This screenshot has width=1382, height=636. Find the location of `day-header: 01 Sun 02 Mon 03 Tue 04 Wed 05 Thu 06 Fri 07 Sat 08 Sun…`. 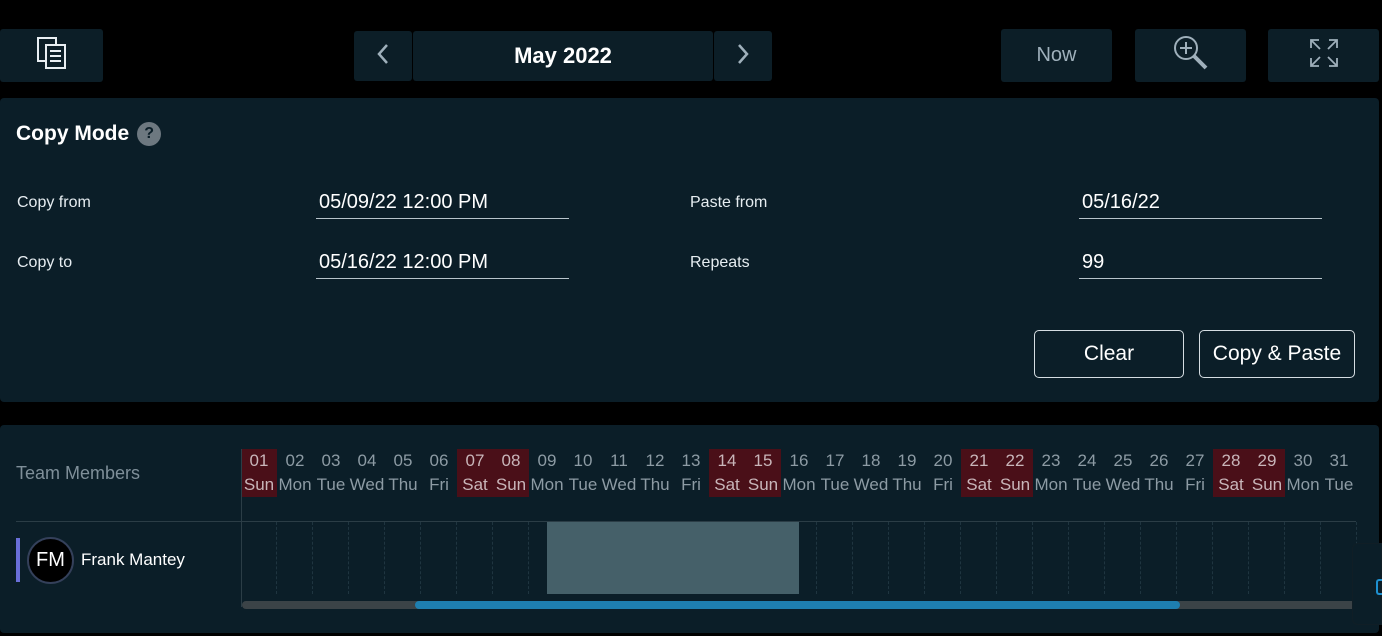

day-header: 01 Sun 02 Mon 03 Tue 04 Wed 05 Thu 06 Fri 07 Sat 08 Sun… is located at coordinates (799, 473).